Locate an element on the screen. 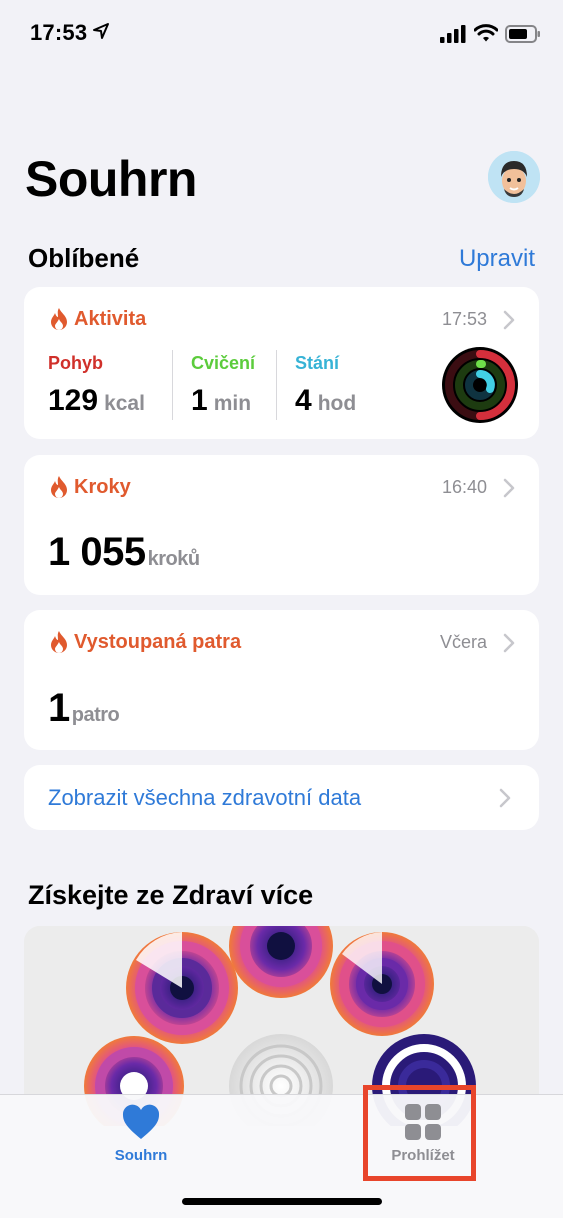 The height and width of the screenshot is (1218, 563). memoji-icon is located at coordinates (514, 177).